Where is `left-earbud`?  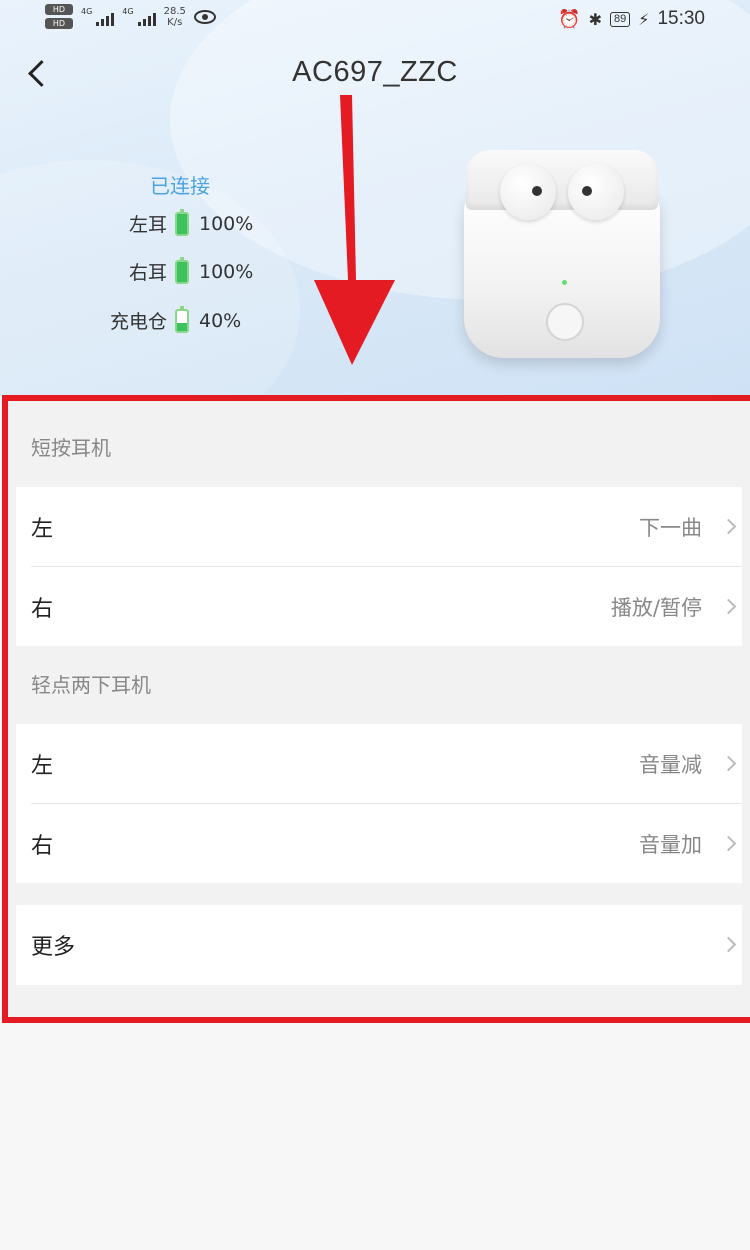 left-earbud is located at coordinates (528, 192).